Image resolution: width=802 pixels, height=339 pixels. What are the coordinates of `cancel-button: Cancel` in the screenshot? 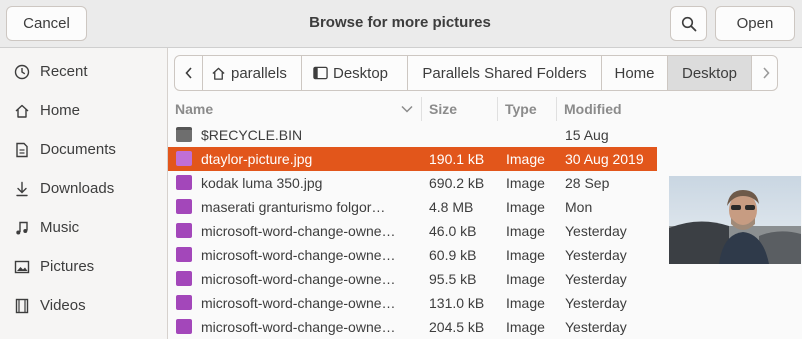 It's located at (46, 23).